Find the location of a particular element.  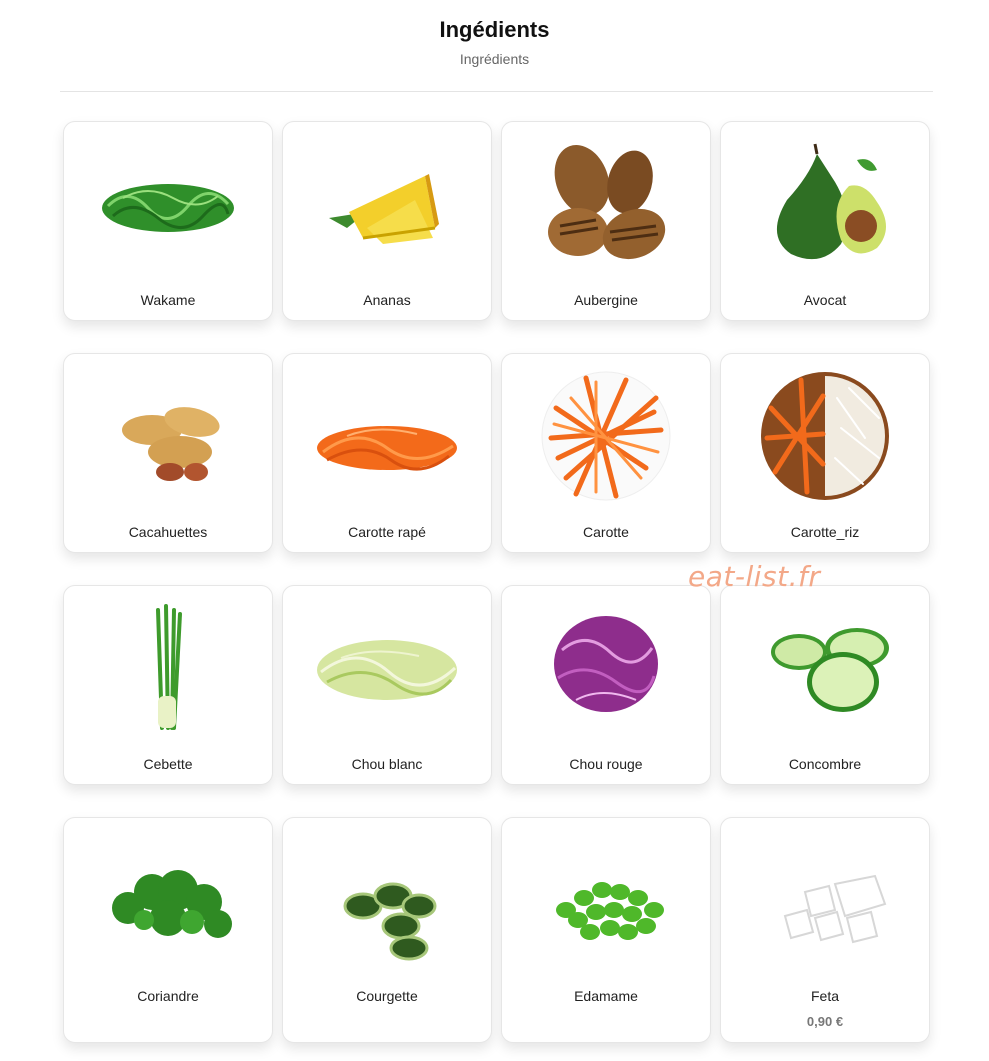

ingredient-card: Avocat is located at coordinates (825, 221).